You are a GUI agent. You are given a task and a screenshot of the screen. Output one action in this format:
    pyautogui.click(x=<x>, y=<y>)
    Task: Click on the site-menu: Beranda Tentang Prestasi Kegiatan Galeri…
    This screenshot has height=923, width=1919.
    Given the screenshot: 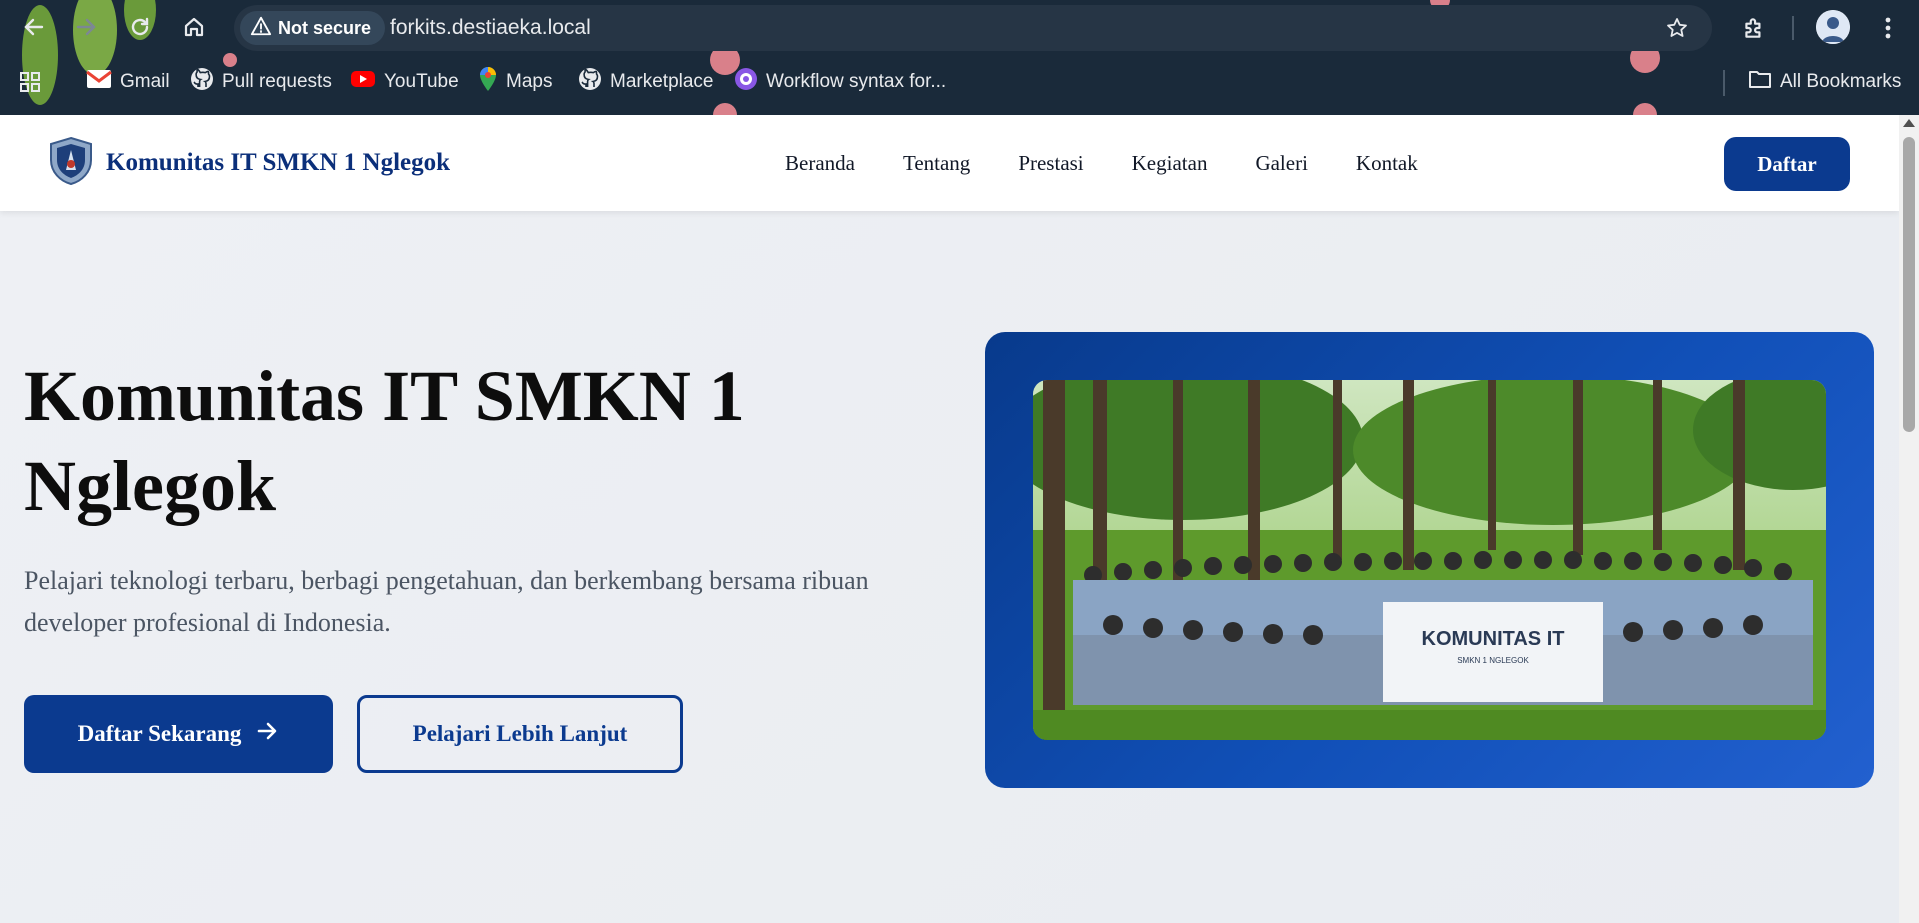 What is the action you would take?
    pyautogui.click(x=1101, y=163)
    